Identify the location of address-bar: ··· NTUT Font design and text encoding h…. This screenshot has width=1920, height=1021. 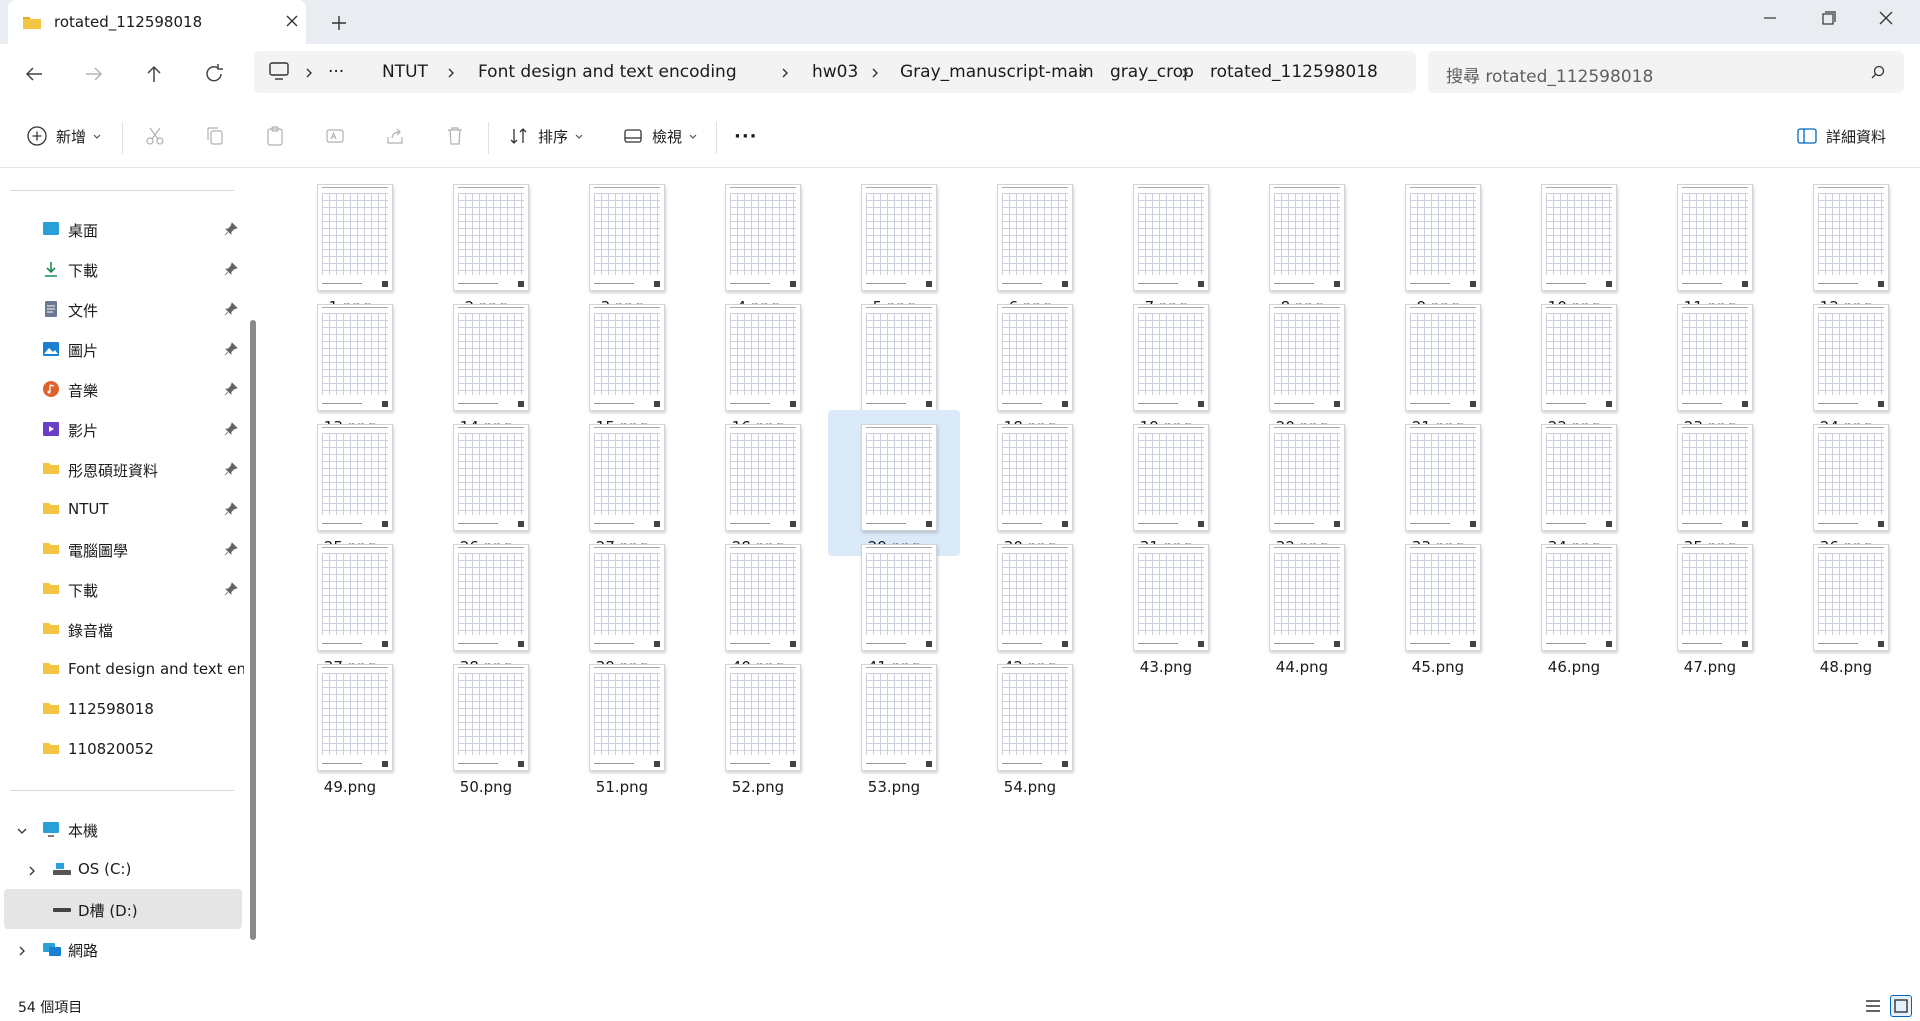
(835, 72).